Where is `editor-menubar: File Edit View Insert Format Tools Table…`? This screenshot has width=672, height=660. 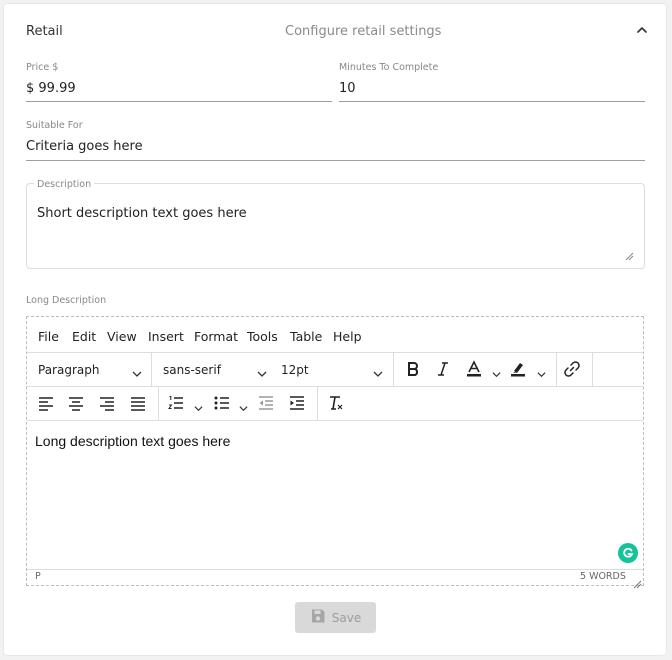 editor-menubar: File Edit View Insert Format Tools Table… is located at coordinates (335, 335).